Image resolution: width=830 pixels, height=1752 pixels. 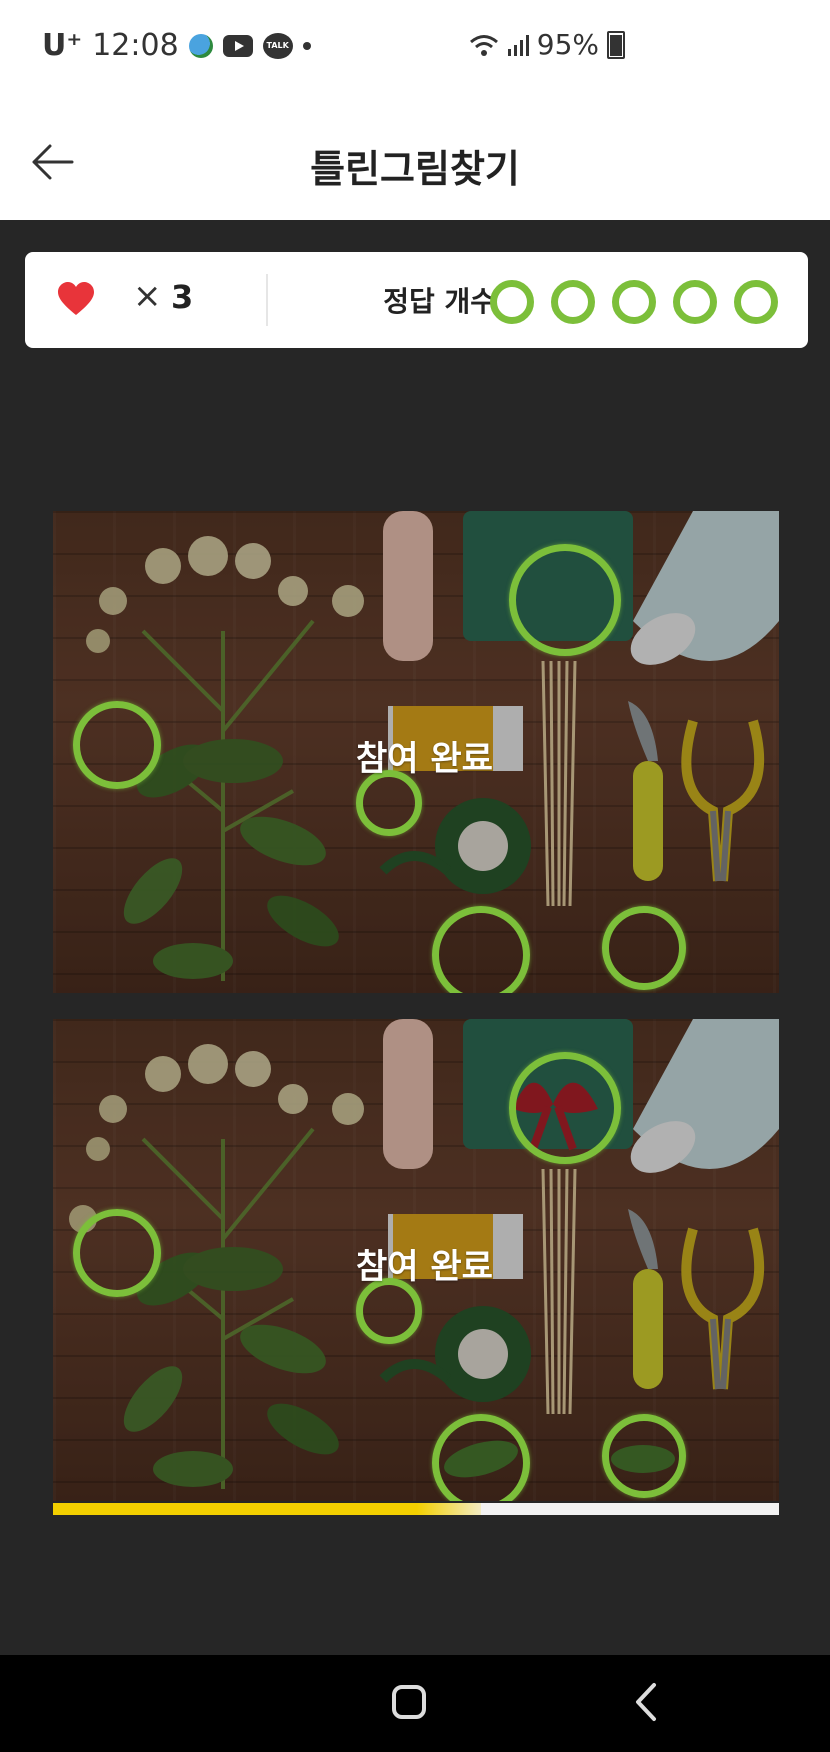 What do you see at coordinates (200, 45) in the screenshot?
I see `globe-icon` at bounding box center [200, 45].